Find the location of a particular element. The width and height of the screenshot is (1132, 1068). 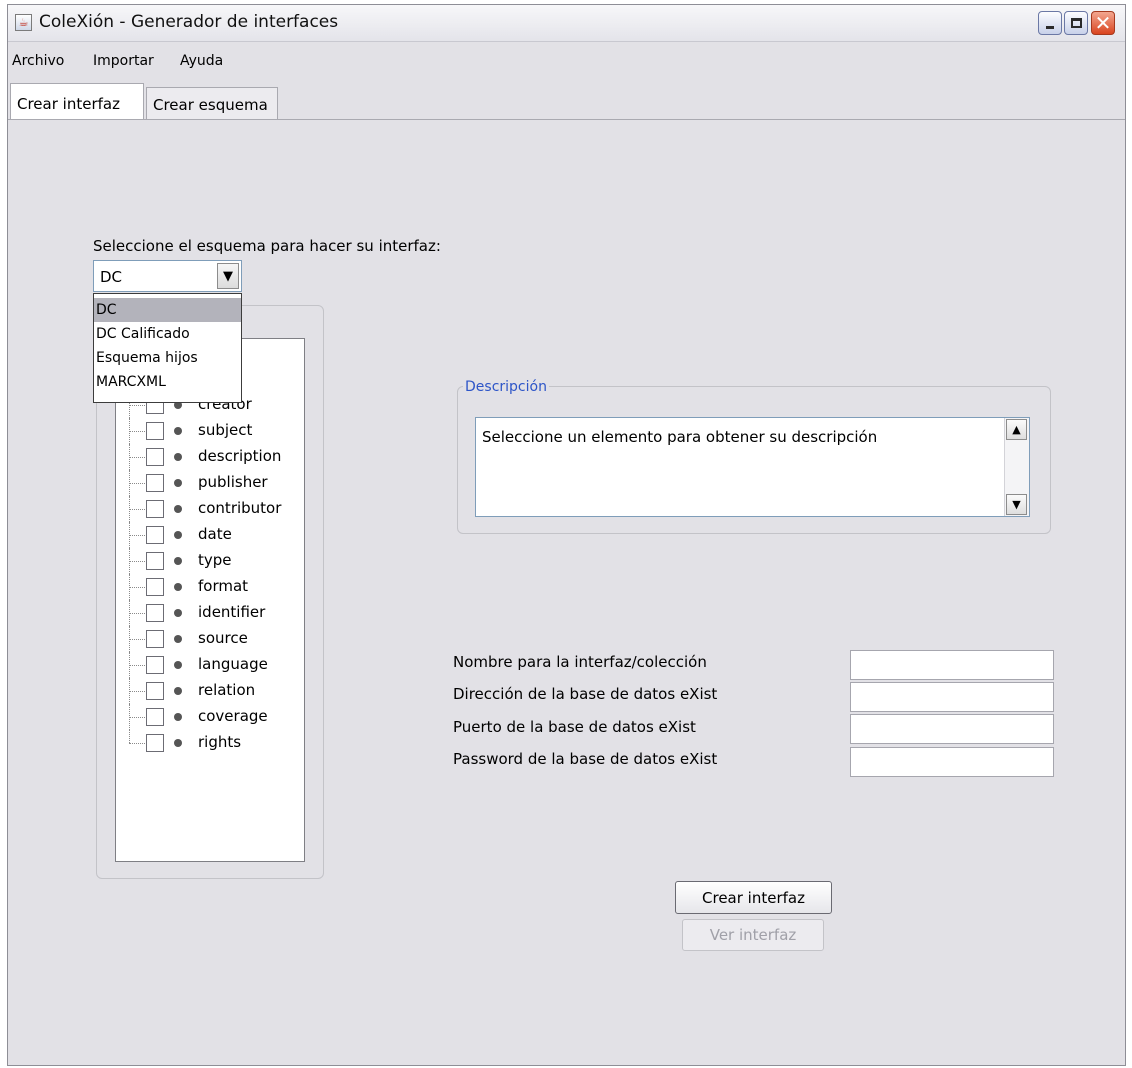

chevron-down-icon: ▼ is located at coordinates (228, 276).